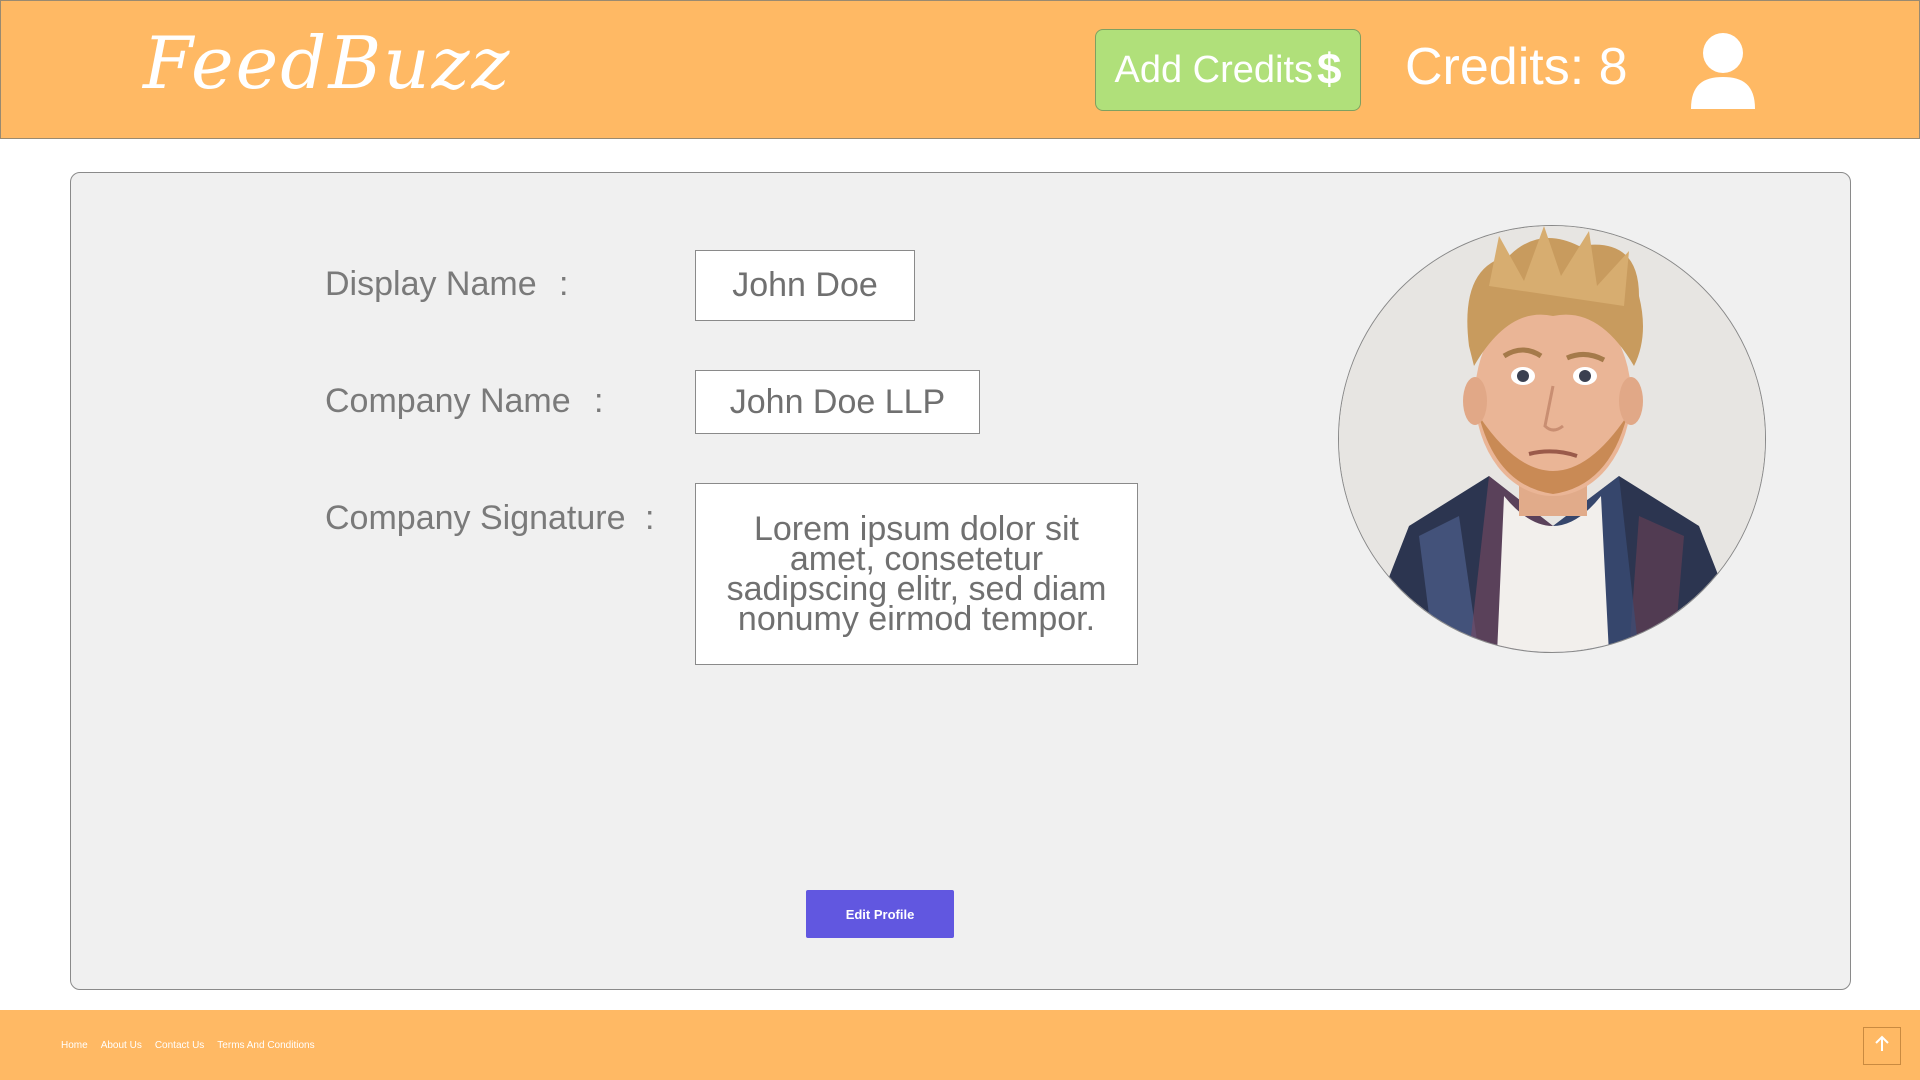  I want to click on company-name-label-text: Company Name, so click(448, 401).